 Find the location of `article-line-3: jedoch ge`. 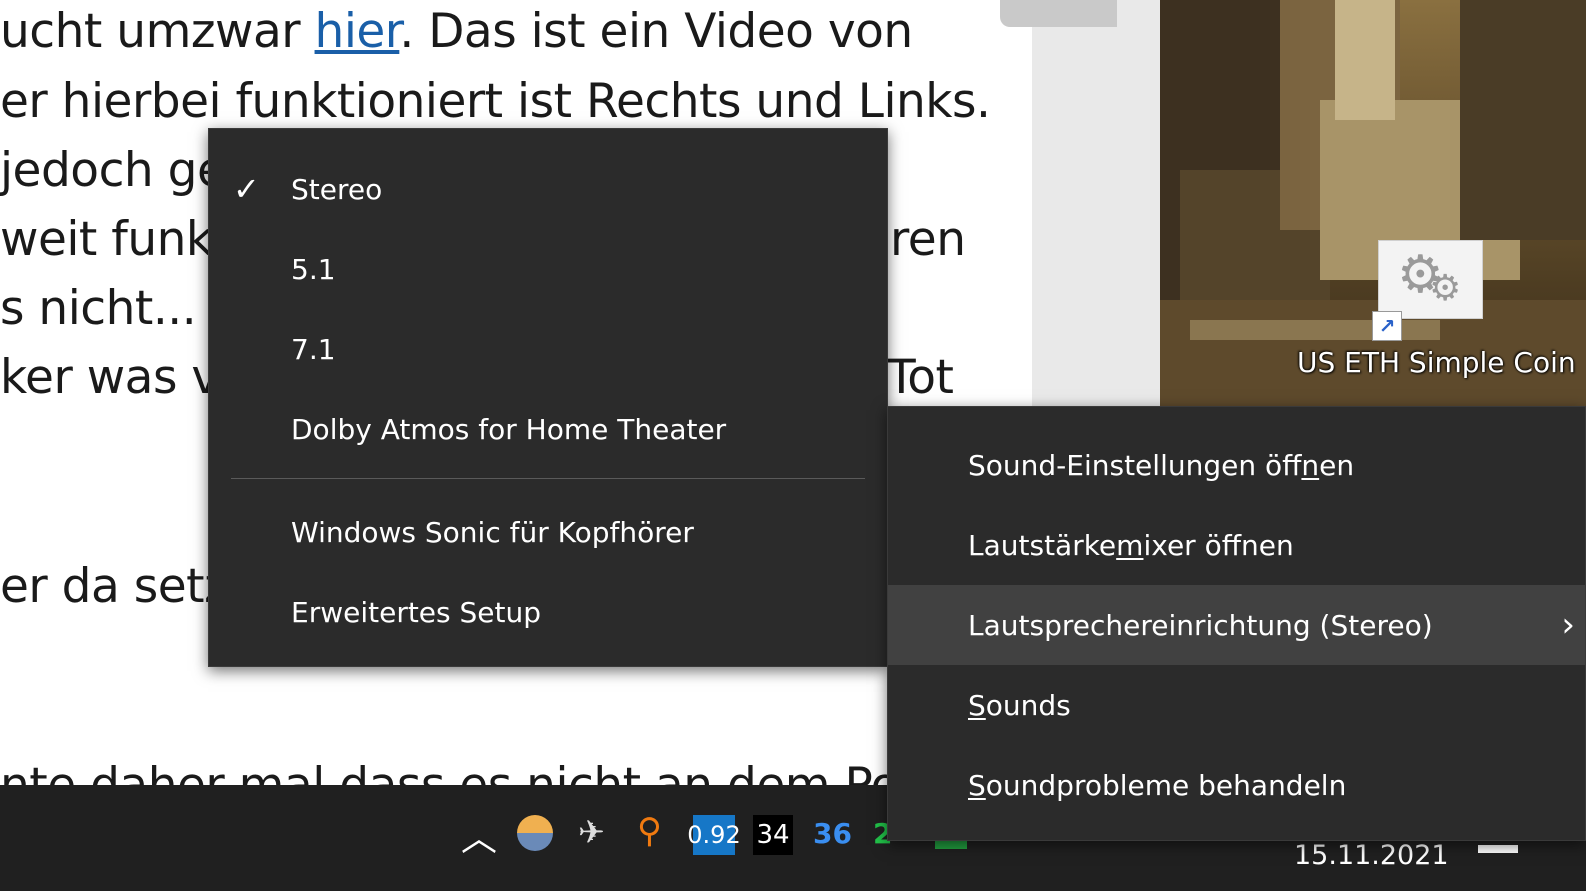

article-line-3: jedoch ge is located at coordinates (113, 170).